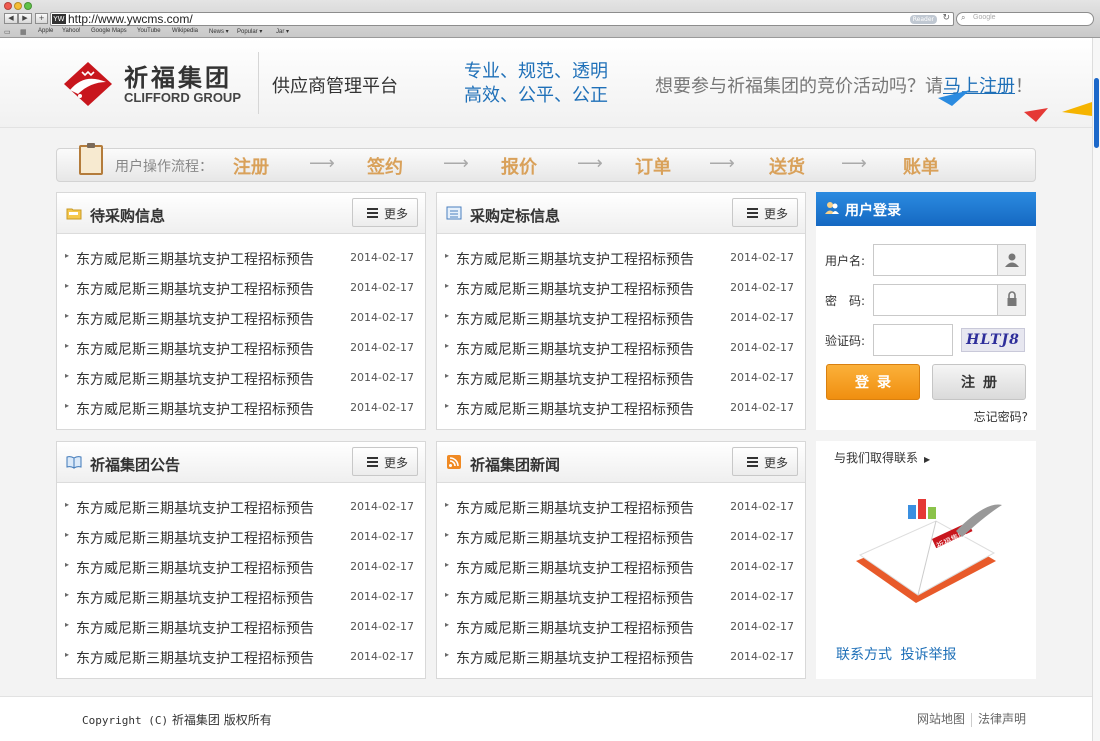  What do you see at coordinates (787, 166) in the screenshot?
I see `process-step-delivery: 送货` at bounding box center [787, 166].